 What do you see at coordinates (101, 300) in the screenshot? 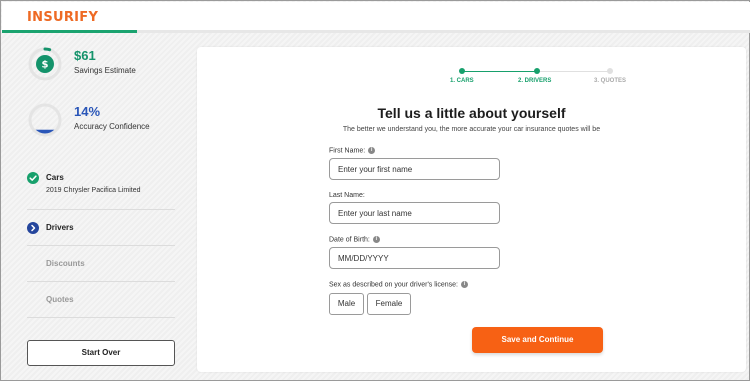
I see `nav-item-quotes: Quotes` at bounding box center [101, 300].